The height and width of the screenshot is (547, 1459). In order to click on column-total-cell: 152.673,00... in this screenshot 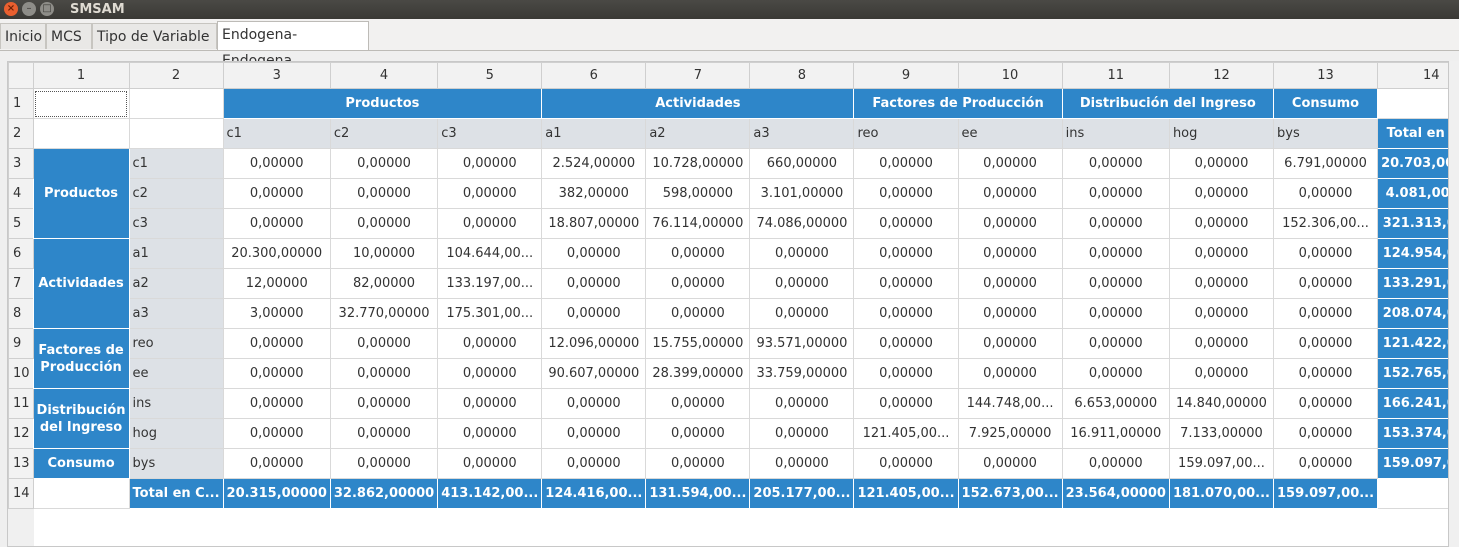, I will do `click(1010, 493)`.